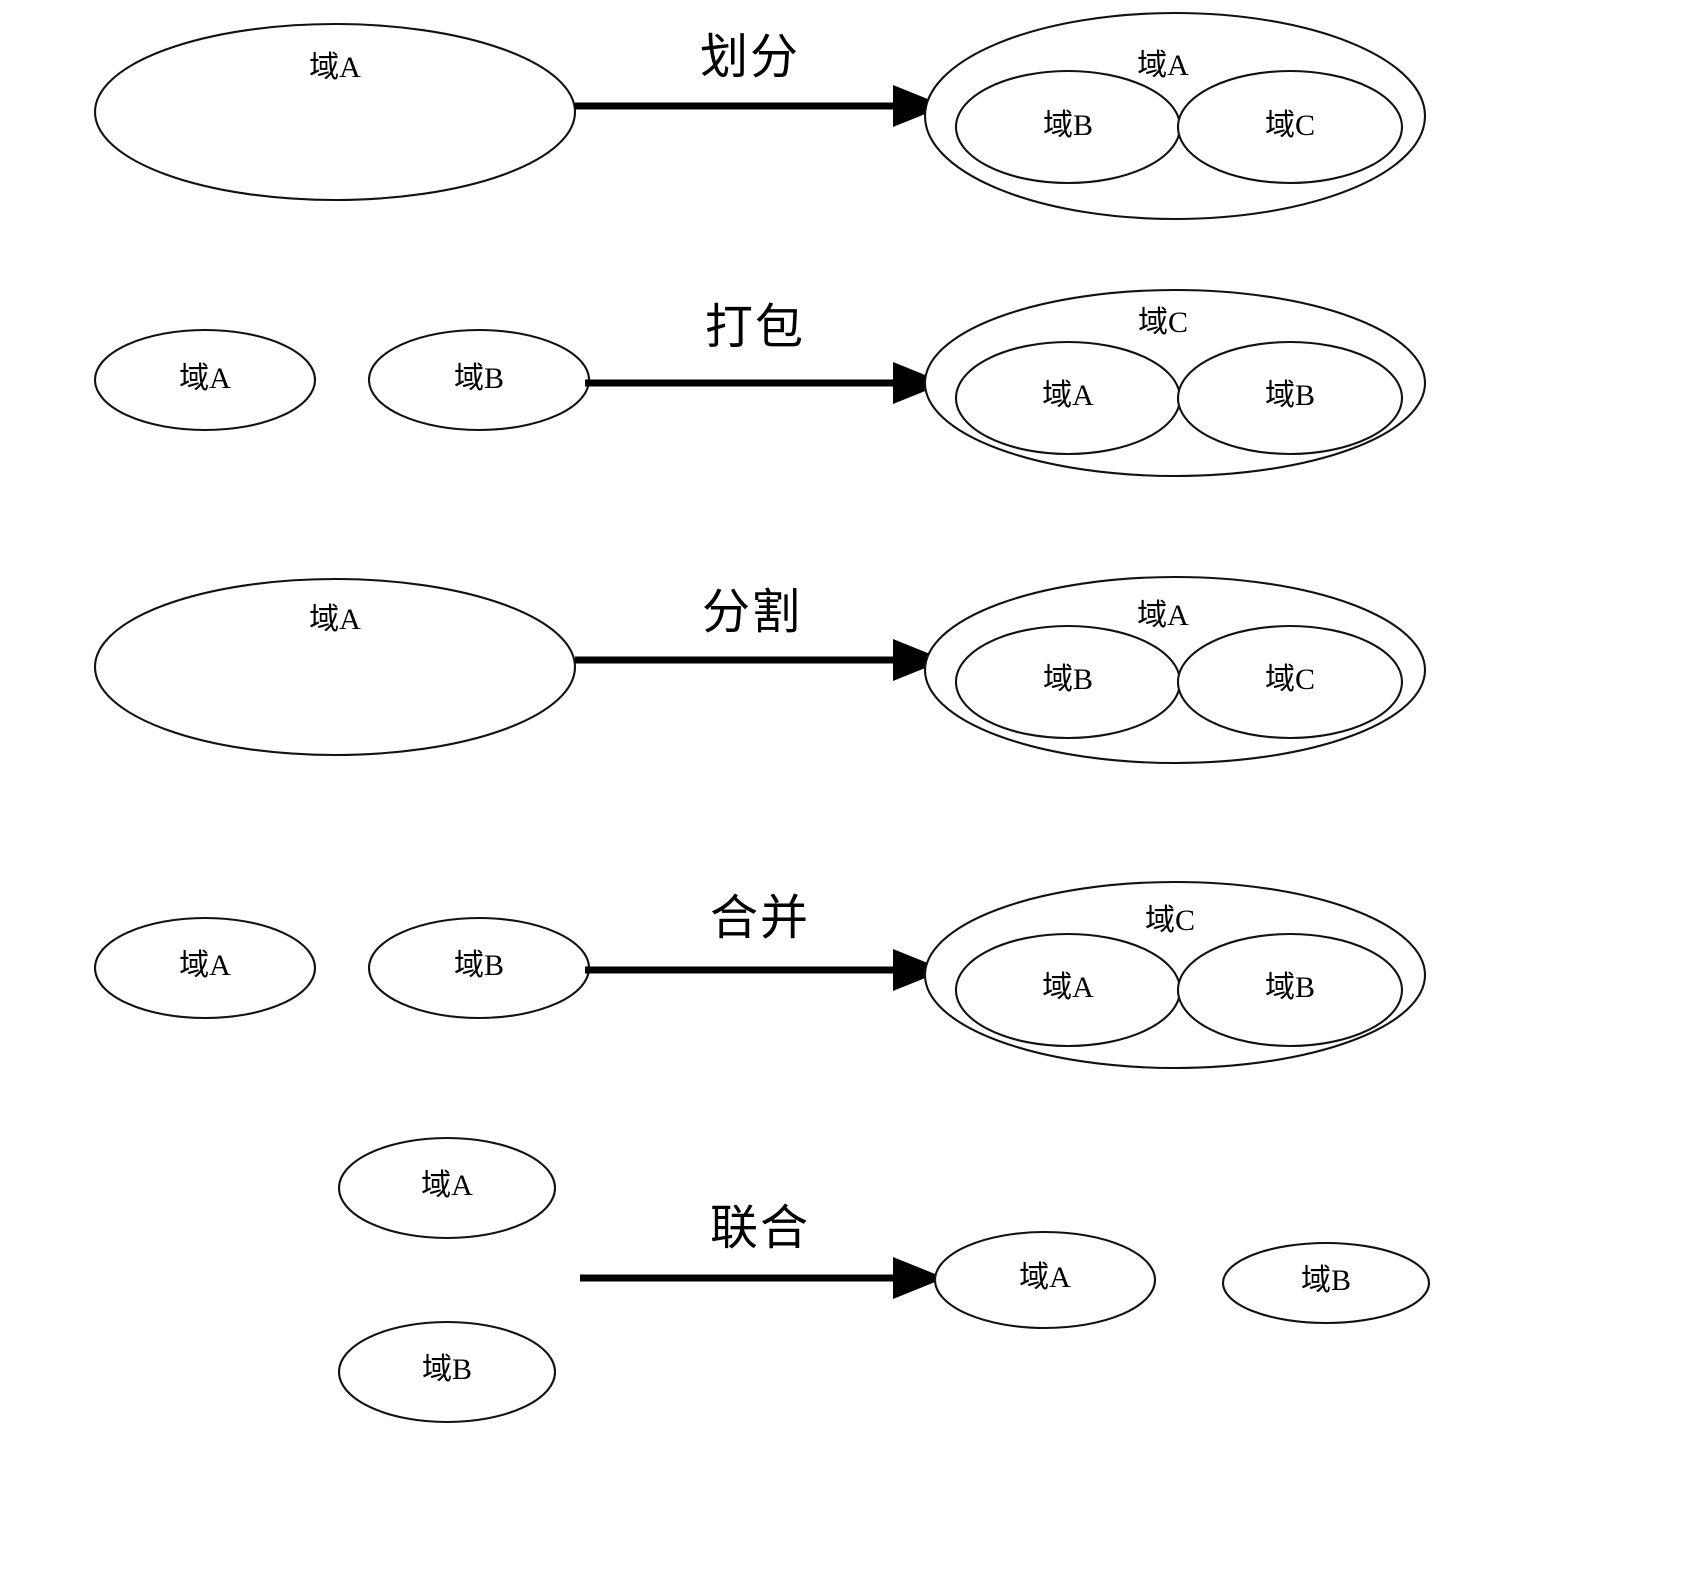 This screenshot has height=1587, width=1707. Describe the element at coordinates (1068, 987) in the screenshot. I see `label-r4-right-a: 域A` at that location.